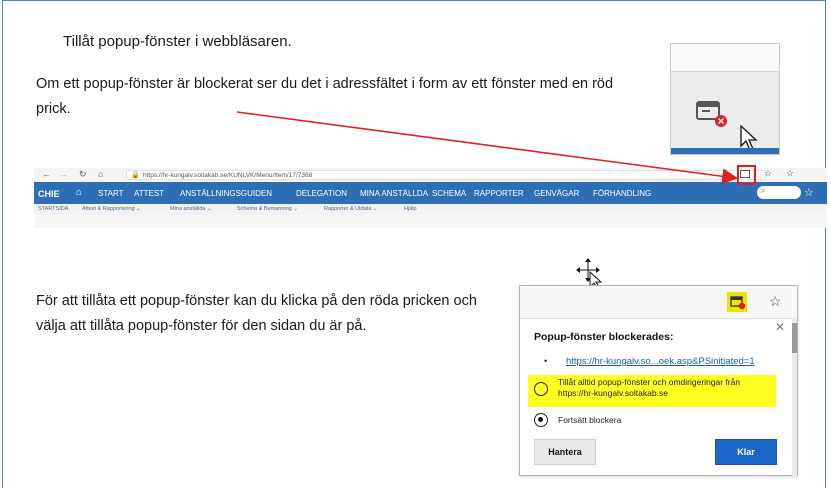 This screenshot has width=831, height=490. What do you see at coordinates (449, 193) in the screenshot?
I see `nav-schema: SCHEMA` at bounding box center [449, 193].